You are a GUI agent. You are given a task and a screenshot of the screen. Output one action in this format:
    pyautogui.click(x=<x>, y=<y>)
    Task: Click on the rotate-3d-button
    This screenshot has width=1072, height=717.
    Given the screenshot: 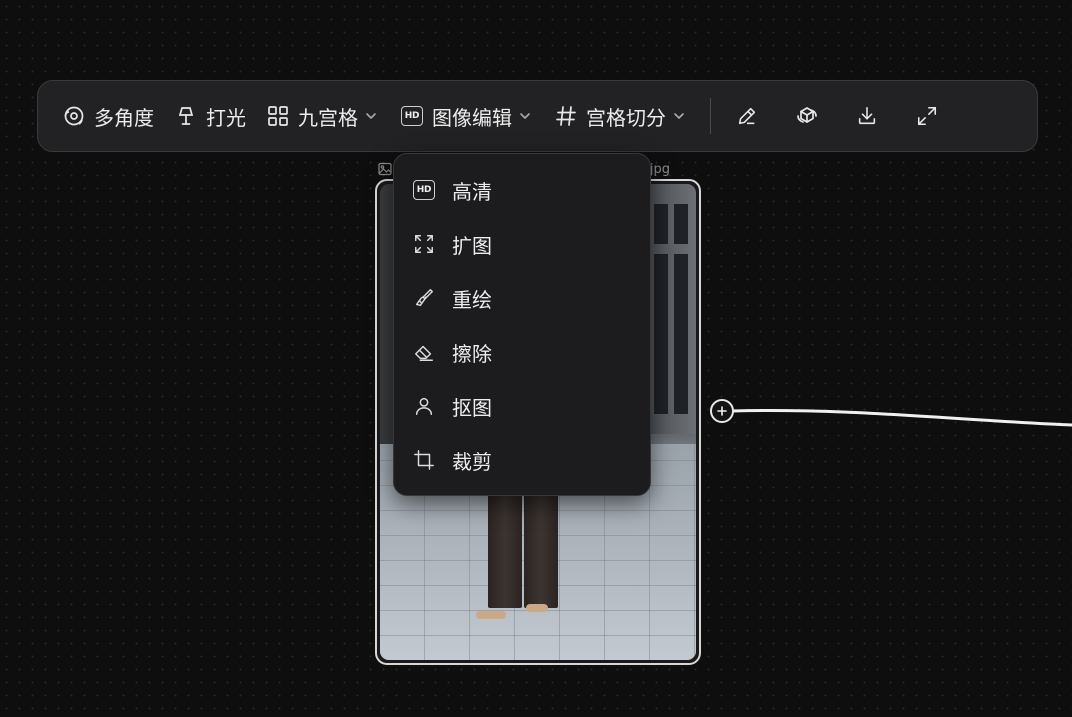 What is the action you would take?
    pyautogui.click(x=807, y=116)
    